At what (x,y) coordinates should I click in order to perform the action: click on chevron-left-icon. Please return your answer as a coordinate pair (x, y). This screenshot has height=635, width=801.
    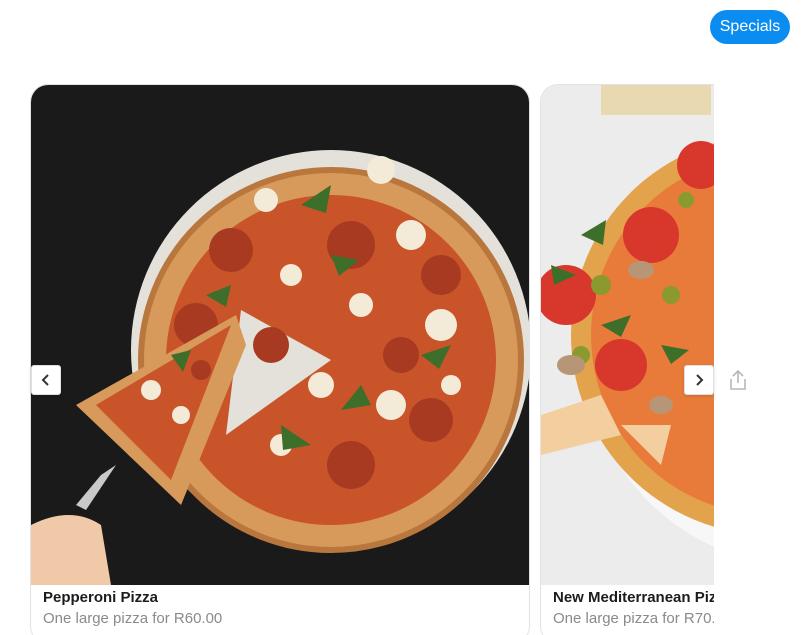
    Looking at the image, I should click on (45, 380).